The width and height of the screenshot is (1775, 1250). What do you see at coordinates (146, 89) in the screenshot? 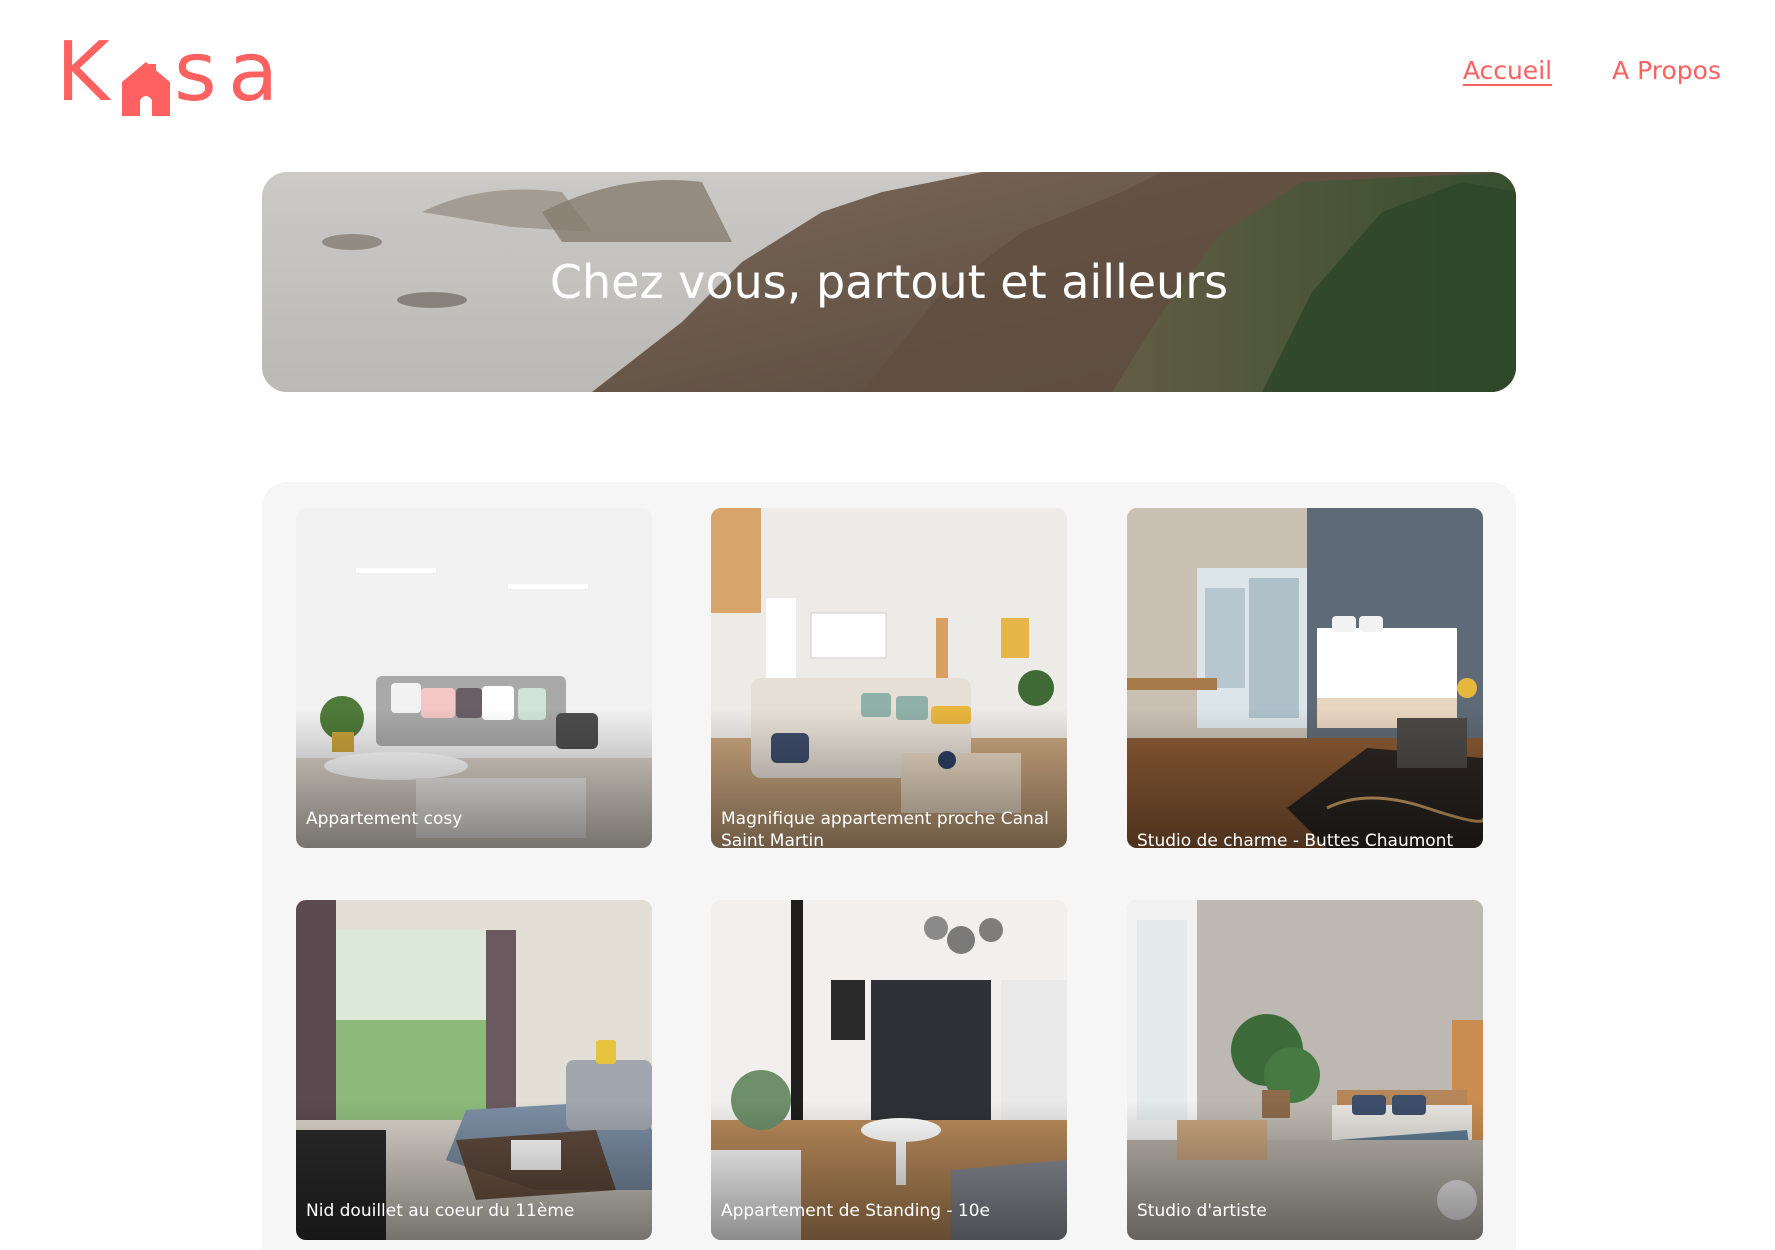
I see `house-icon` at bounding box center [146, 89].